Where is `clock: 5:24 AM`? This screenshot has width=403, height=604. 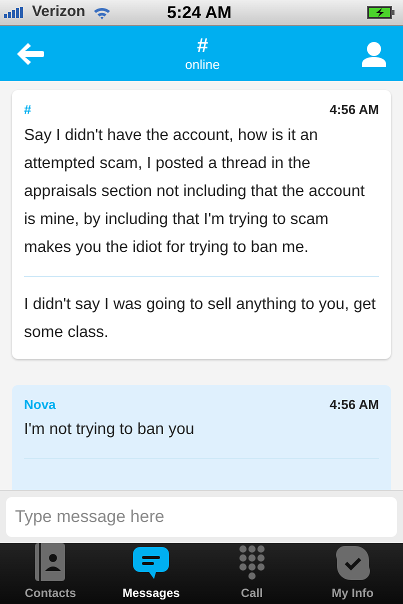 clock: 5:24 AM is located at coordinates (199, 13).